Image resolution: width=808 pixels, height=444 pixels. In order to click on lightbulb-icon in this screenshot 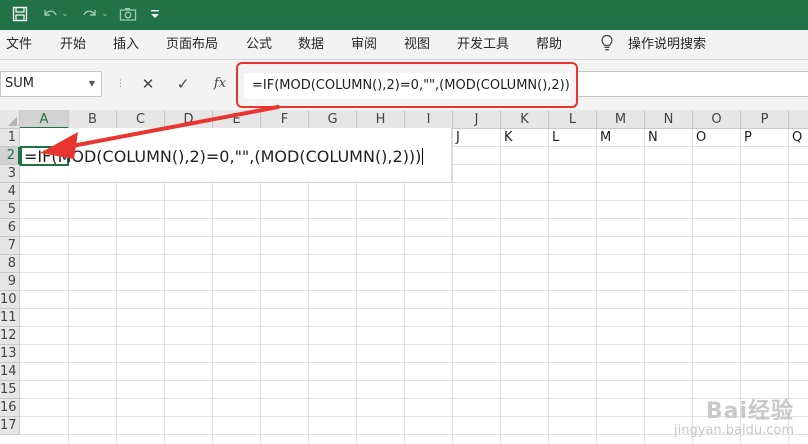, I will do `click(607, 45)`.